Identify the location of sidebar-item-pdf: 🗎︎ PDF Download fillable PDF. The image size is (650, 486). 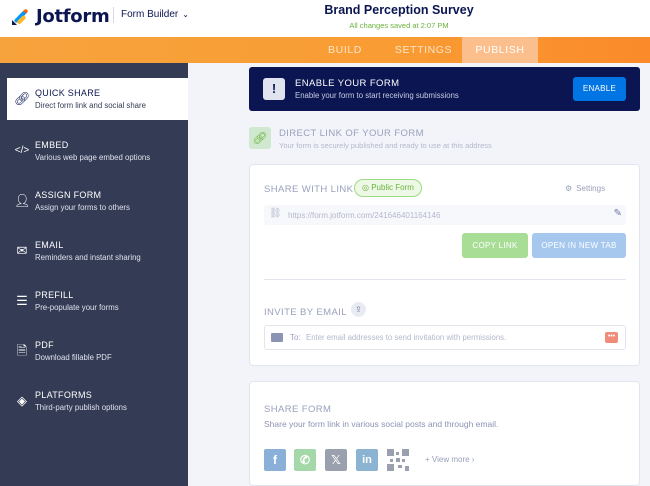
(94, 353).